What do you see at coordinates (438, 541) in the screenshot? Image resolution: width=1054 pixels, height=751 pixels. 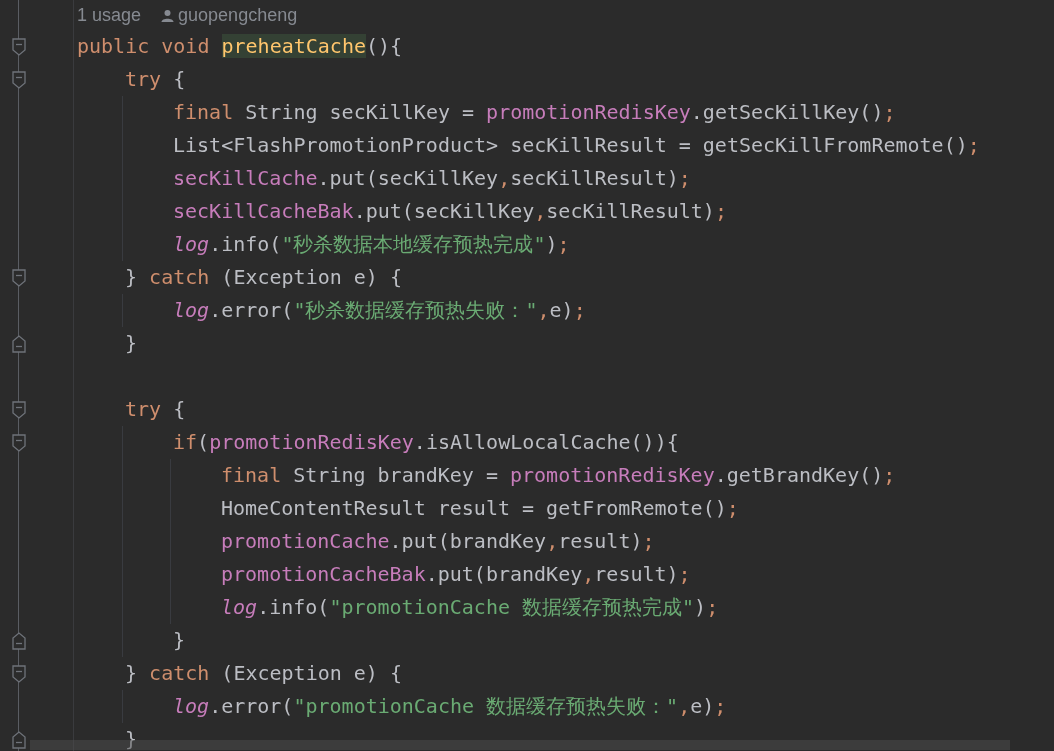 I see `code-line: promotionCache.put(brandKey,result);` at bounding box center [438, 541].